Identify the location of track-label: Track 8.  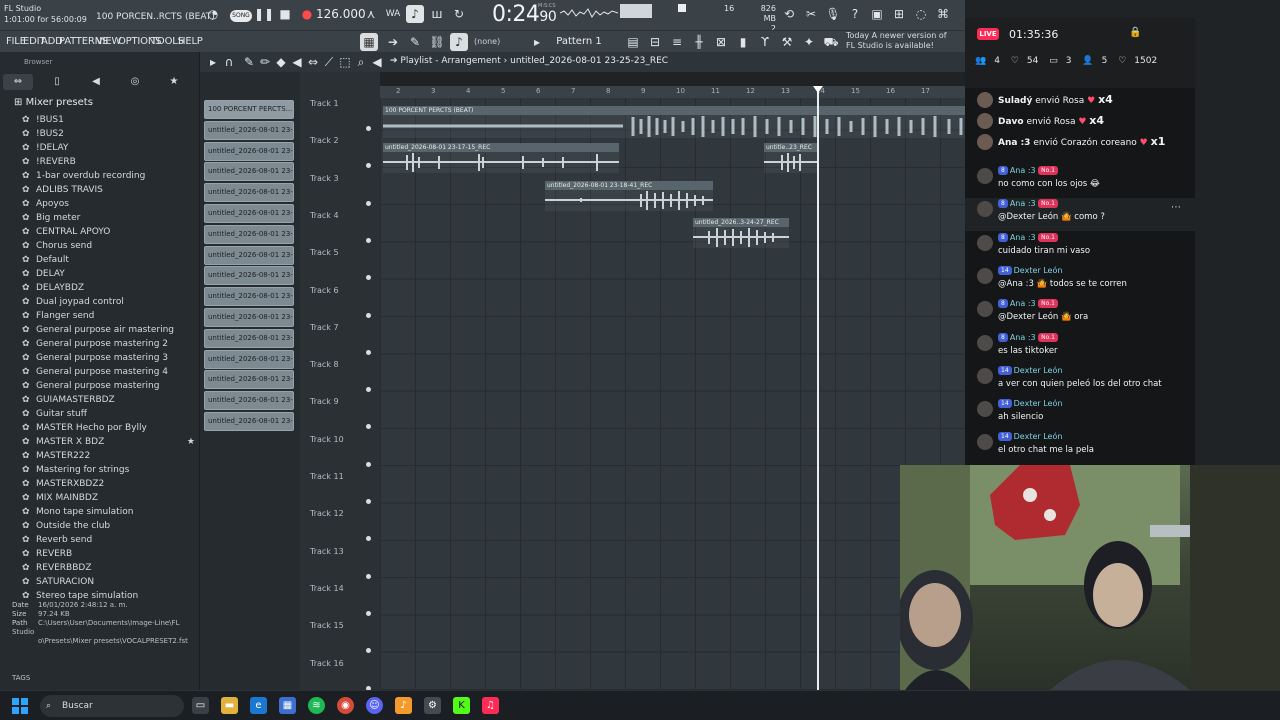
(324, 364).